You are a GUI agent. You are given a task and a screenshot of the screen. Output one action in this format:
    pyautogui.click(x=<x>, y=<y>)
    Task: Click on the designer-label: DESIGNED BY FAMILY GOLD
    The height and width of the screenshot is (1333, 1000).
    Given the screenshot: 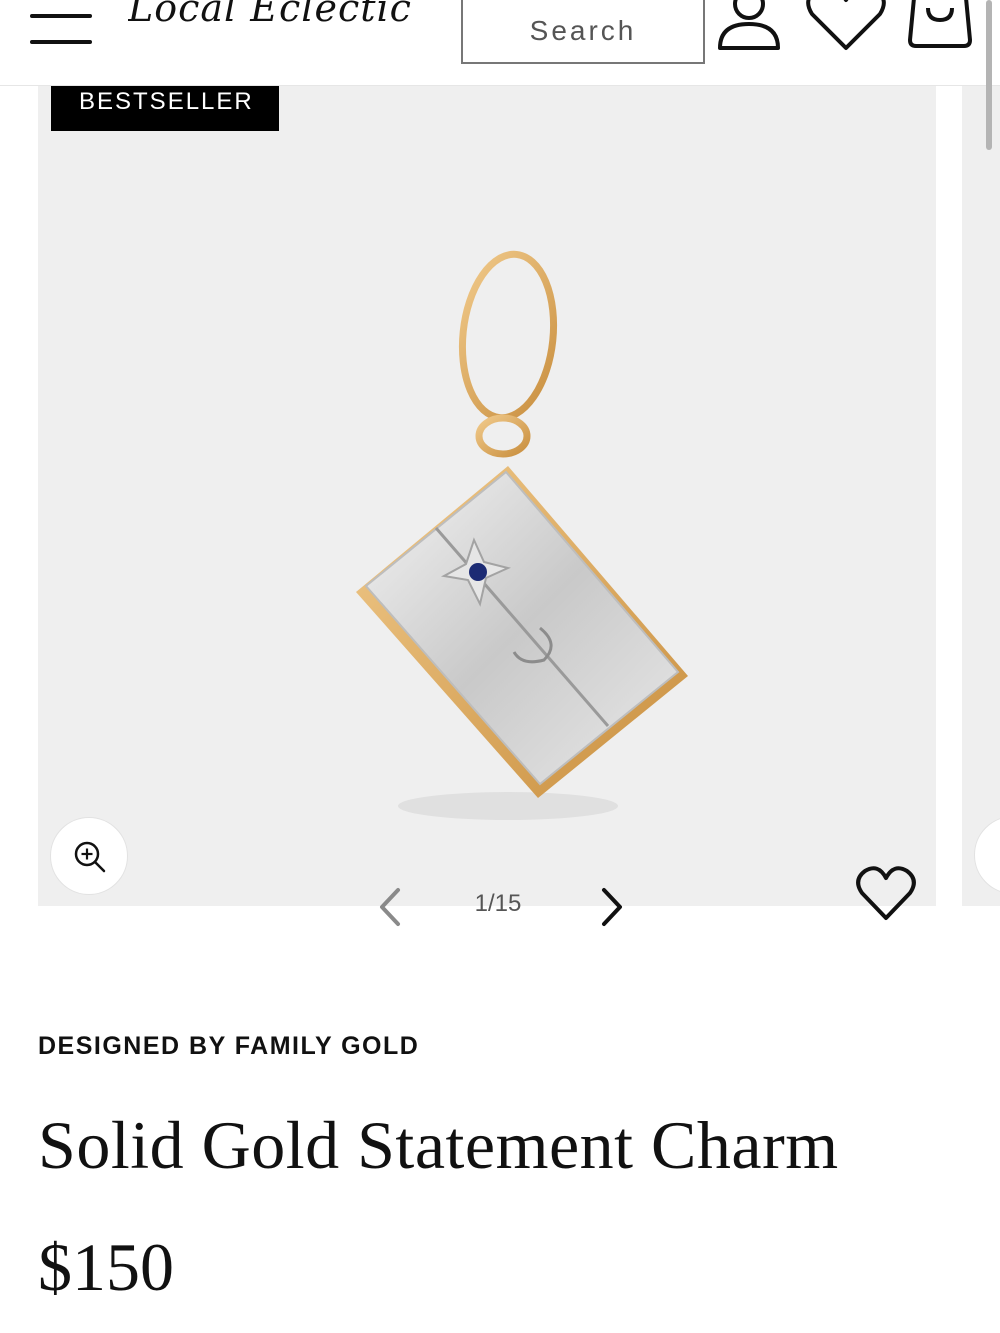 What is the action you would take?
    pyautogui.click(x=228, y=1046)
    